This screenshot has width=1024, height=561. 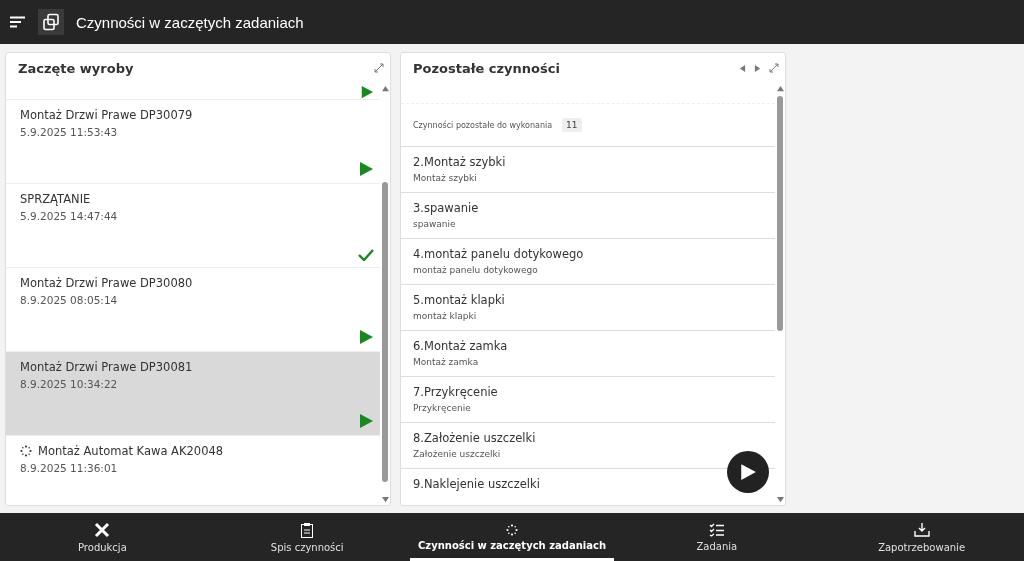 I want to click on product-name: Montaż Drzwi Prawe DP30080, so click(x=106, y=283).